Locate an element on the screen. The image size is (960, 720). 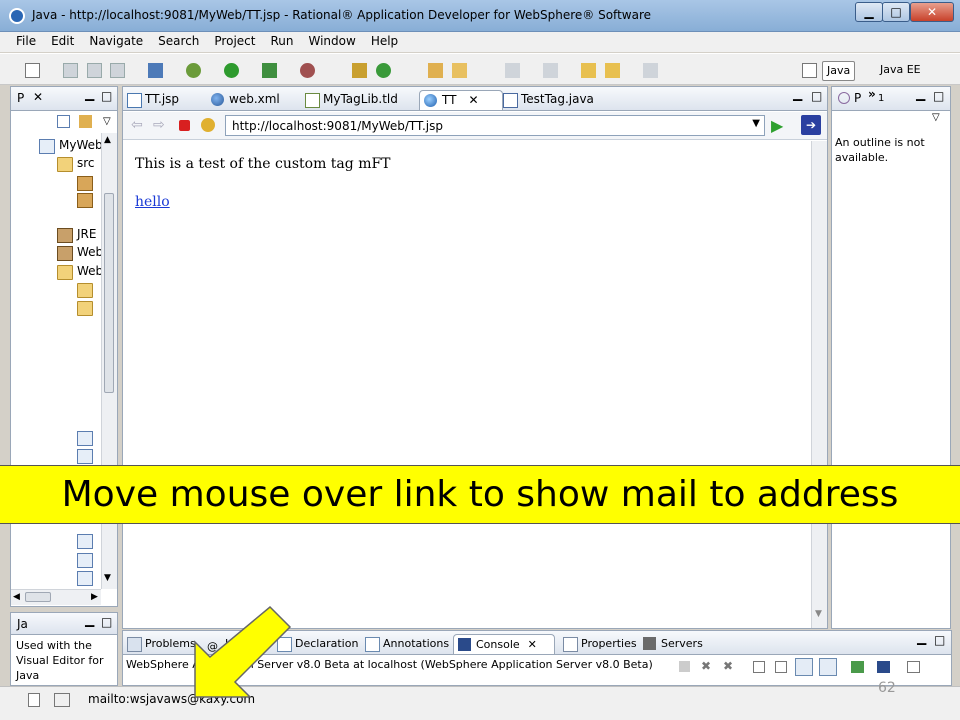
annotation-arrow-icon is located at coordinates (243, 651).